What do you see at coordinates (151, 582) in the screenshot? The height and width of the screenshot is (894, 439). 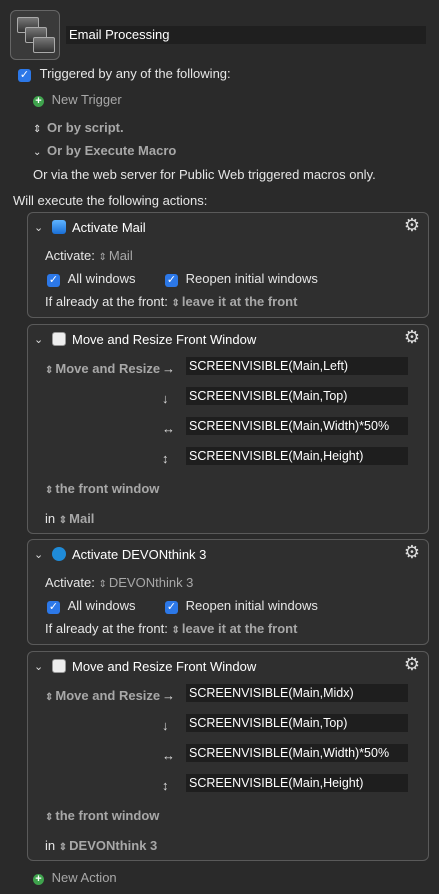 I see `app-value: DEVONthink 3` at bounding box center [151, 582].